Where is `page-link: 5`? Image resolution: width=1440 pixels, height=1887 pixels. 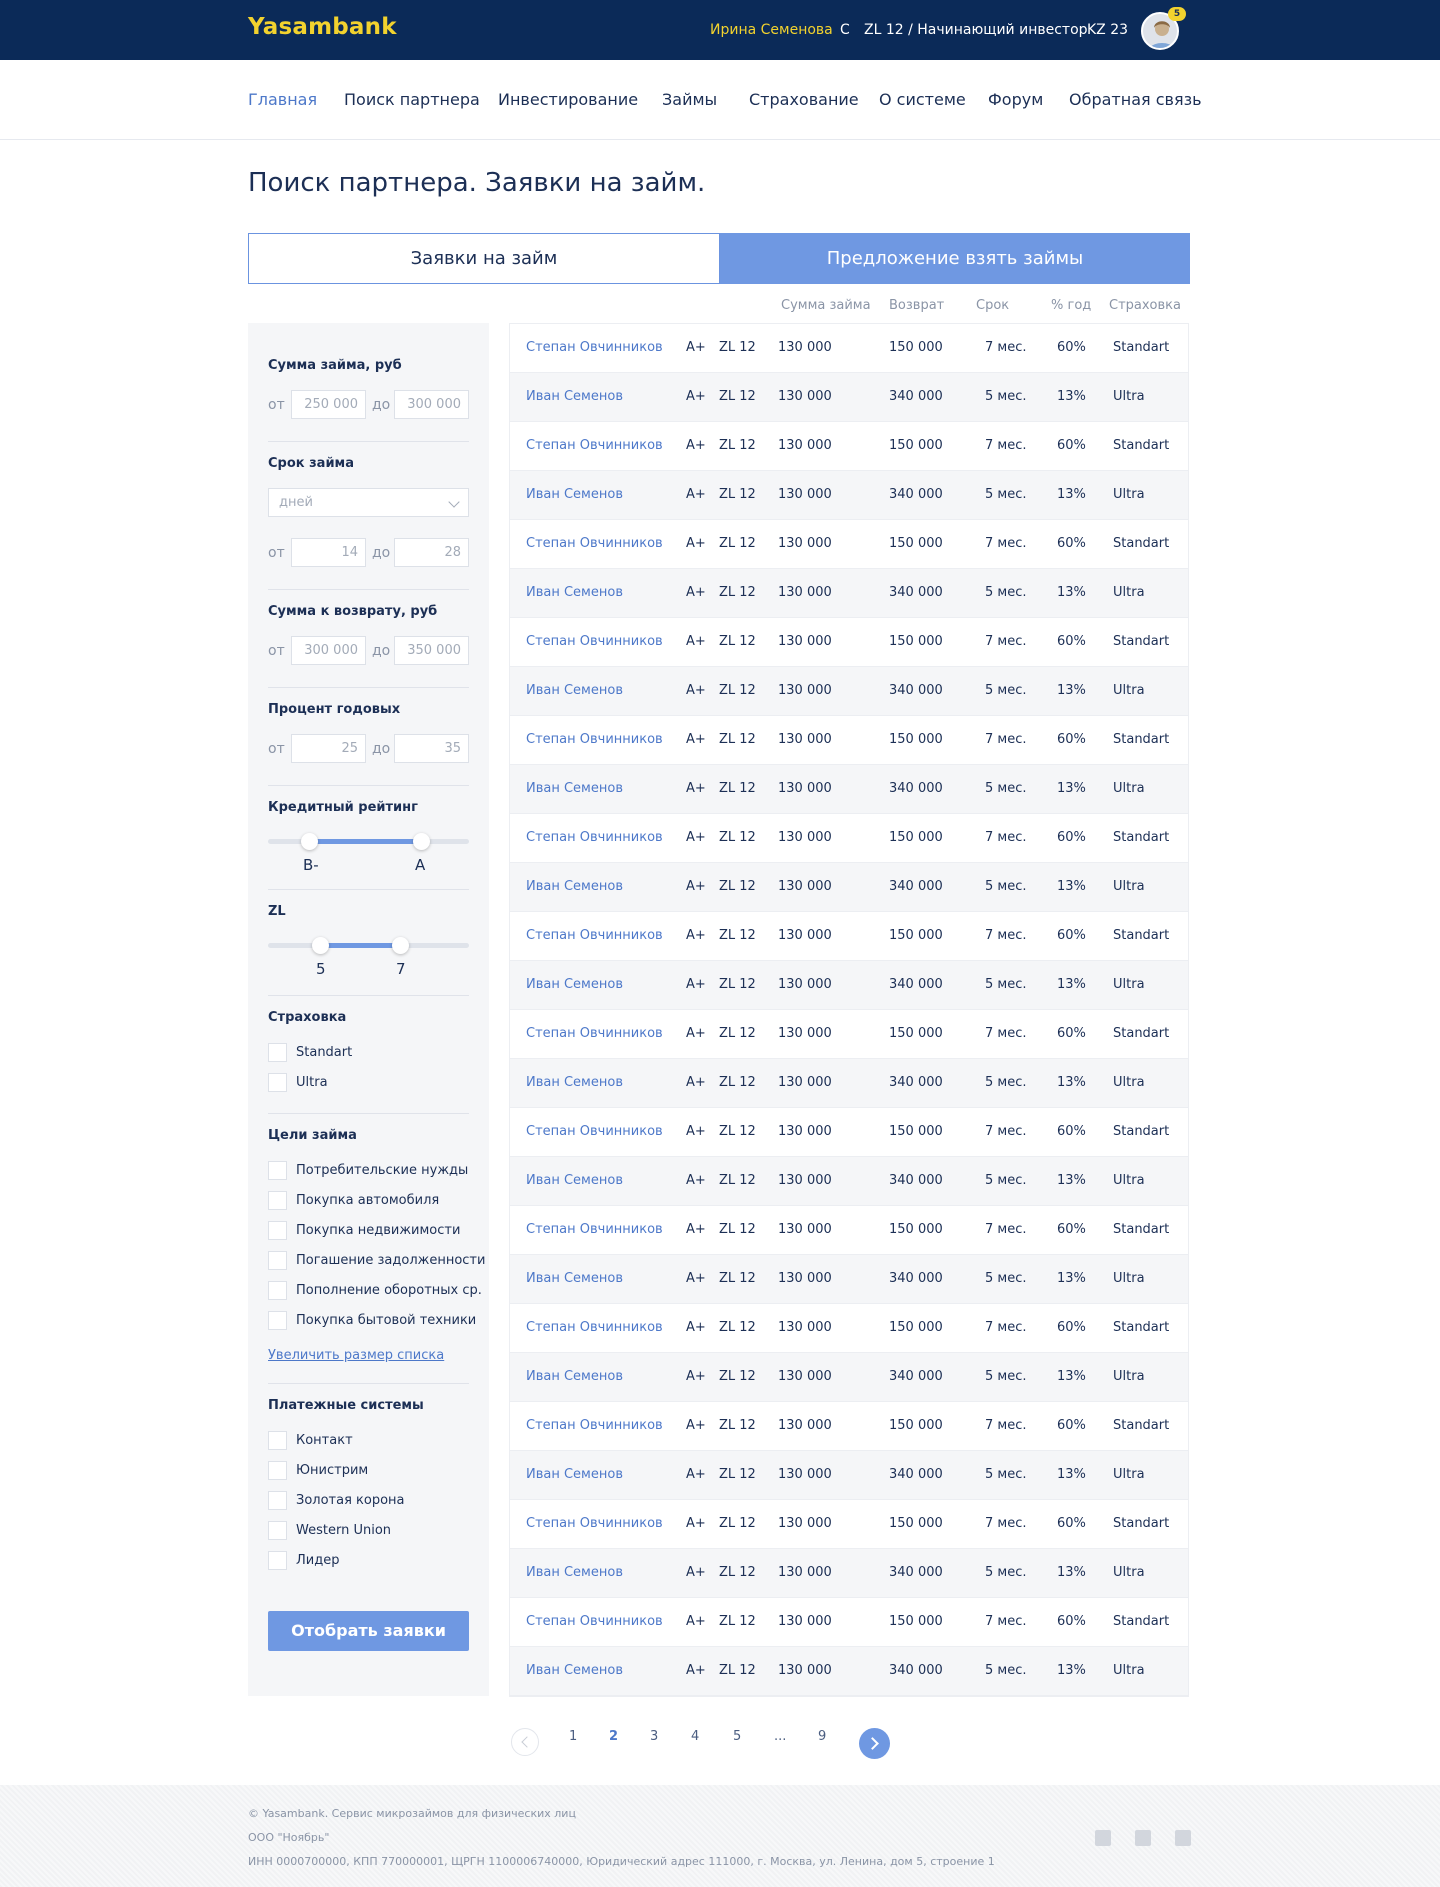 page-link: 5 is located at coordinates (737, 1736).